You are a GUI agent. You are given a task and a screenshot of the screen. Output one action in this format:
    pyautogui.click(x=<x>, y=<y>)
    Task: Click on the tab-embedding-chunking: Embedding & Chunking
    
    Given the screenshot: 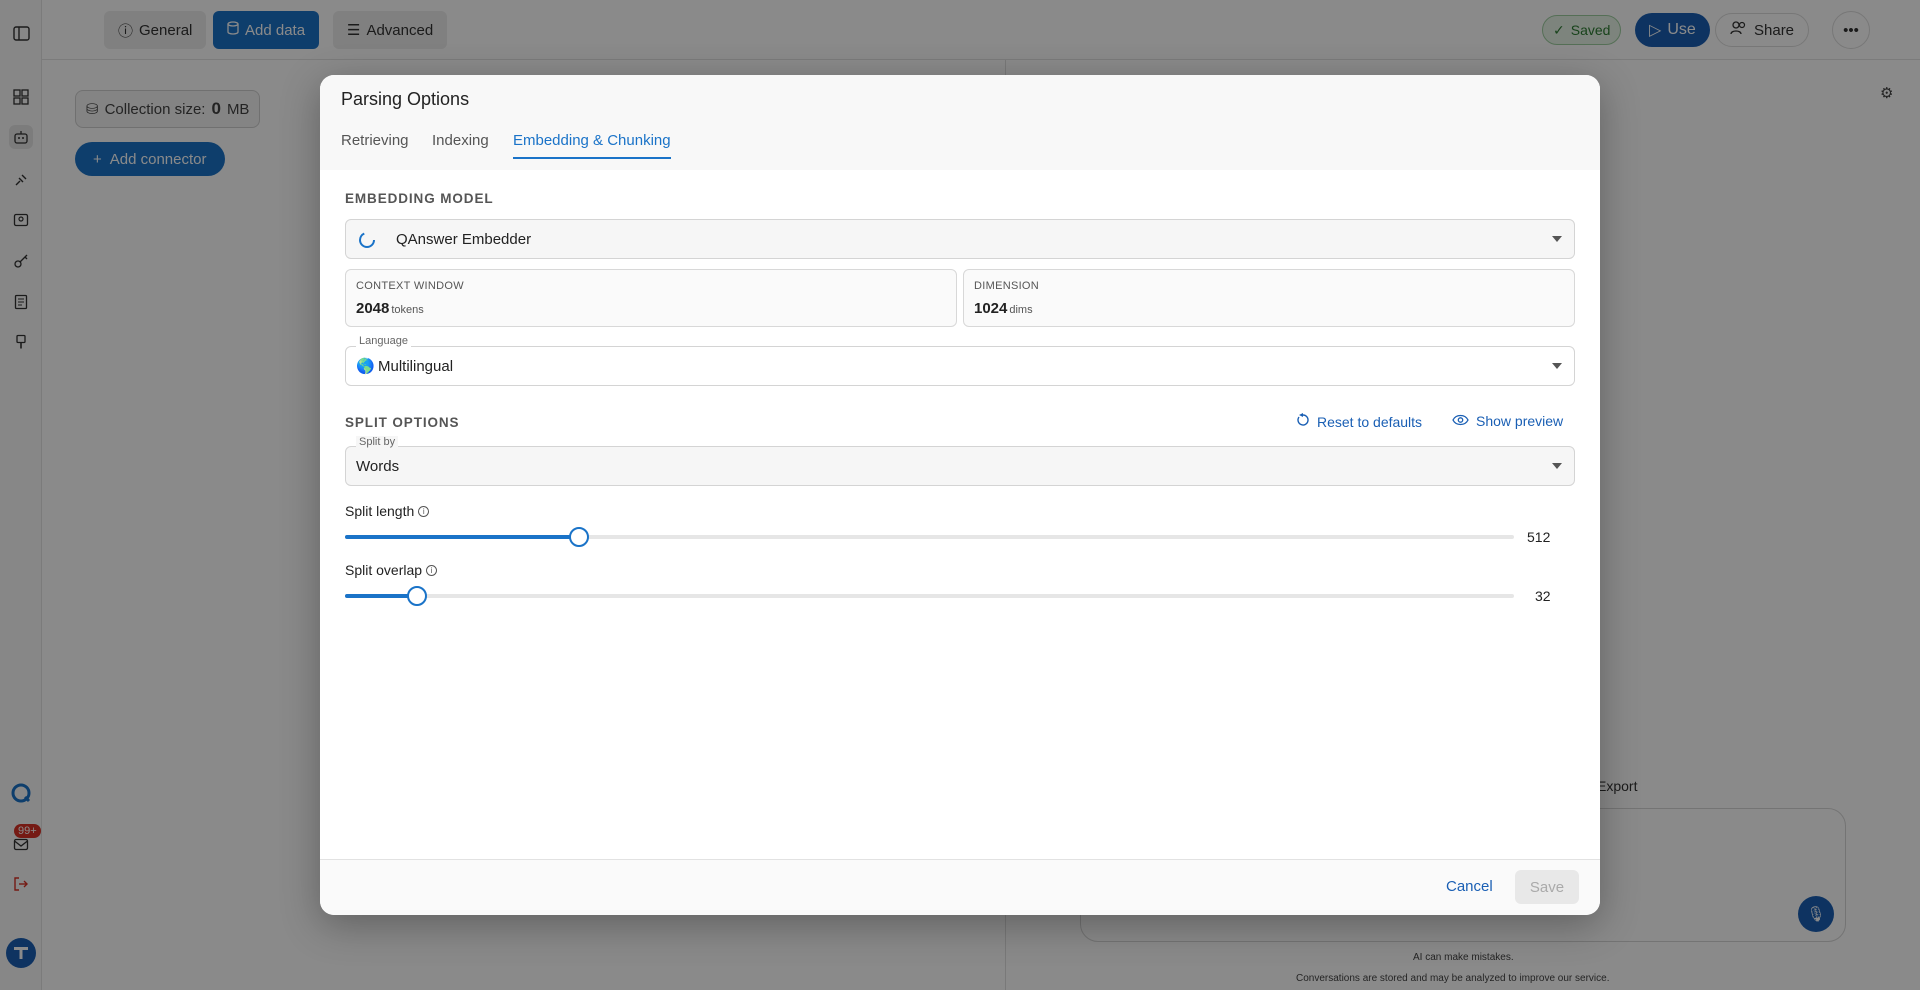 What is the action you would take?
    pyautogui.click(x=592, y=145)
    